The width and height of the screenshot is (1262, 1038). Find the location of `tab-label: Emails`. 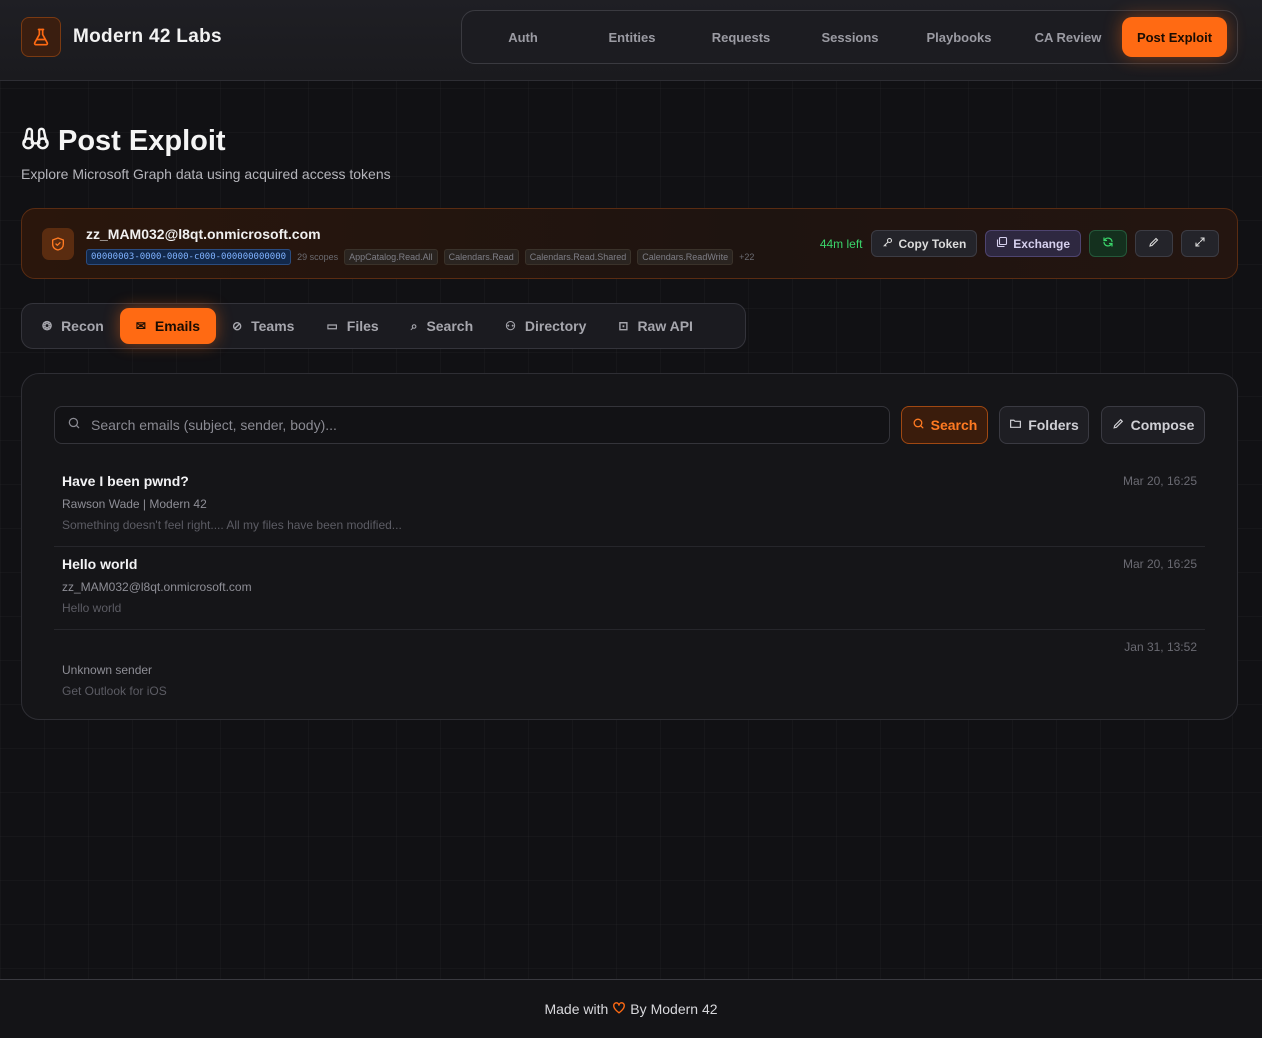

tab-label: Emails is located at coordinates (177, 326).